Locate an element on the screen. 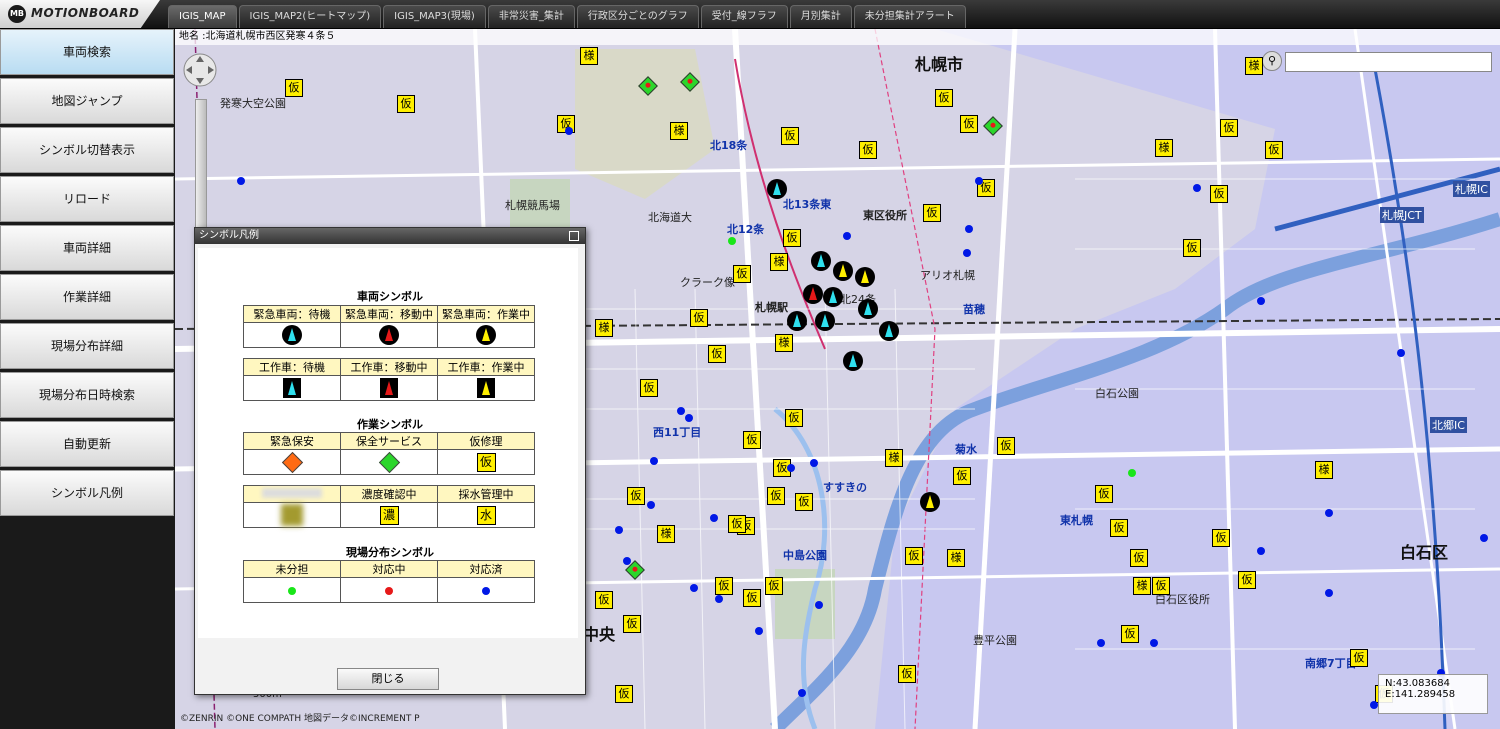 This screenshot has width=1500, height=729. map-jump-button: 地図ジャンプ is located at coordinates (87, 101).